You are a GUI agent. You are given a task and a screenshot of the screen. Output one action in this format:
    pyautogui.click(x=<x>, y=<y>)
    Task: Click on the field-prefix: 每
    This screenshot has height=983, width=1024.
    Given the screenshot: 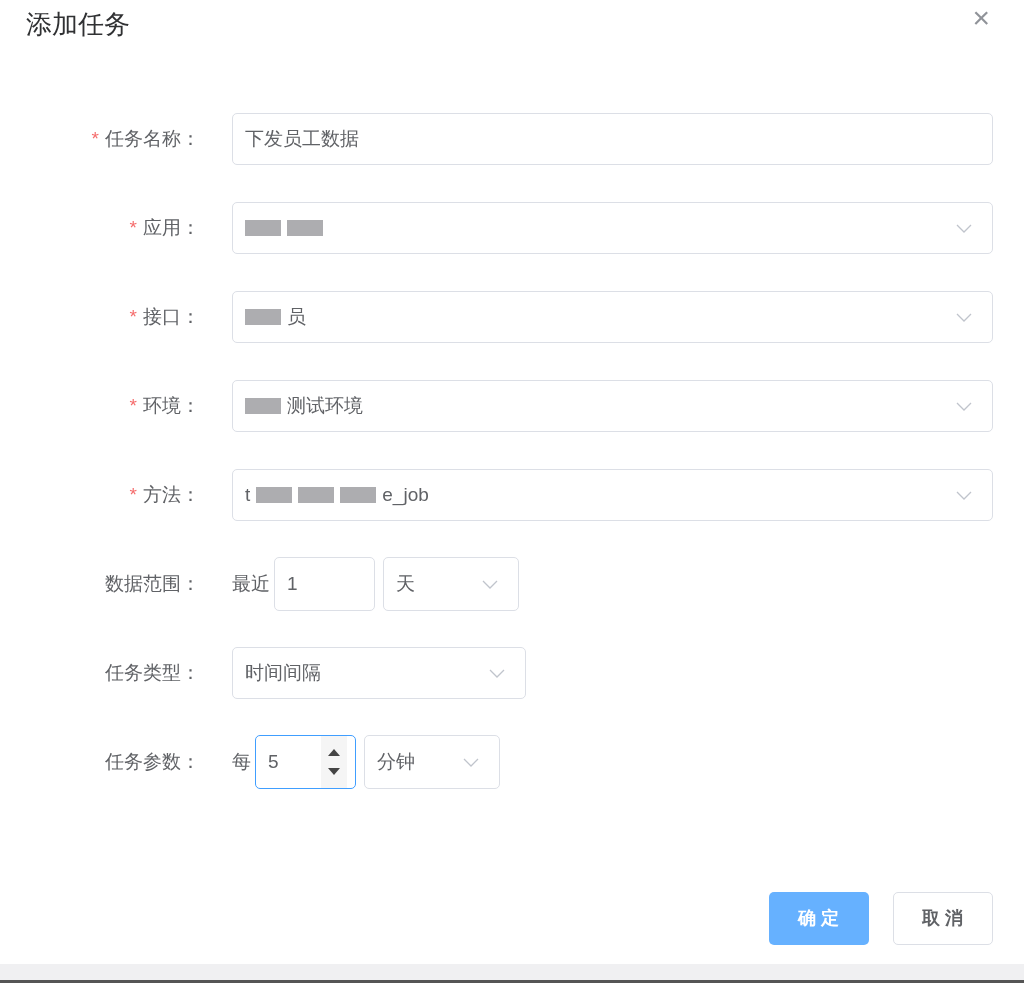 What is the action you would take?
    pyautogui.click(x=241, y=761)
    